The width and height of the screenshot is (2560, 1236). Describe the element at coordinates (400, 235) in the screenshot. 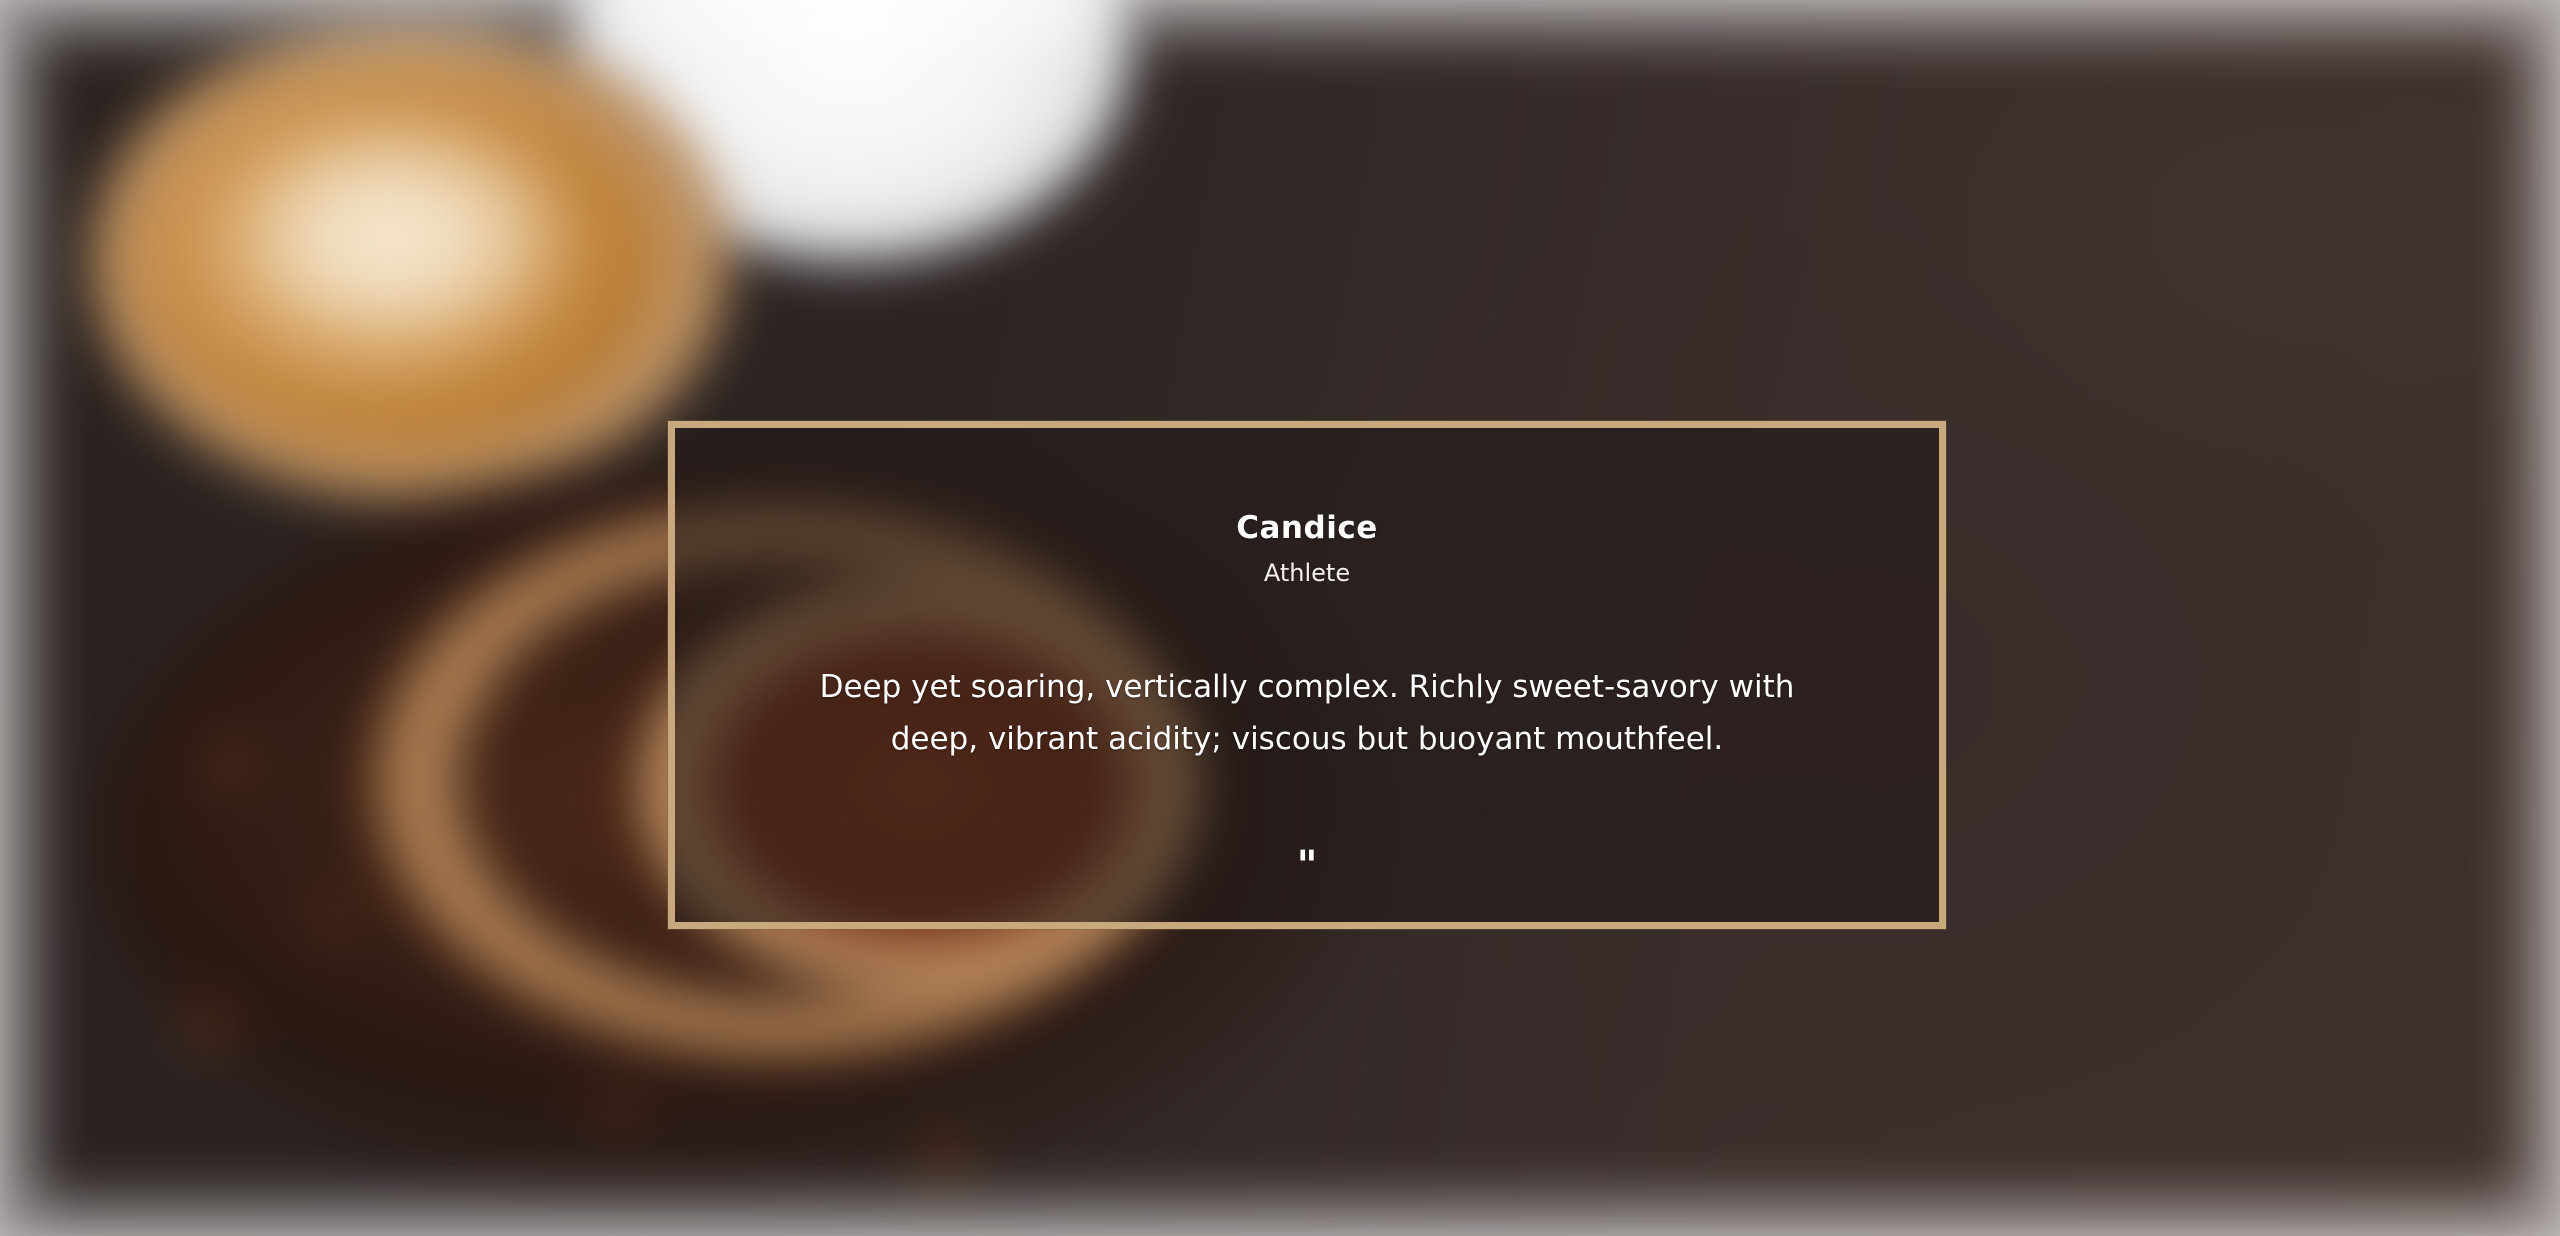

I see `latte-art-image` at that location.